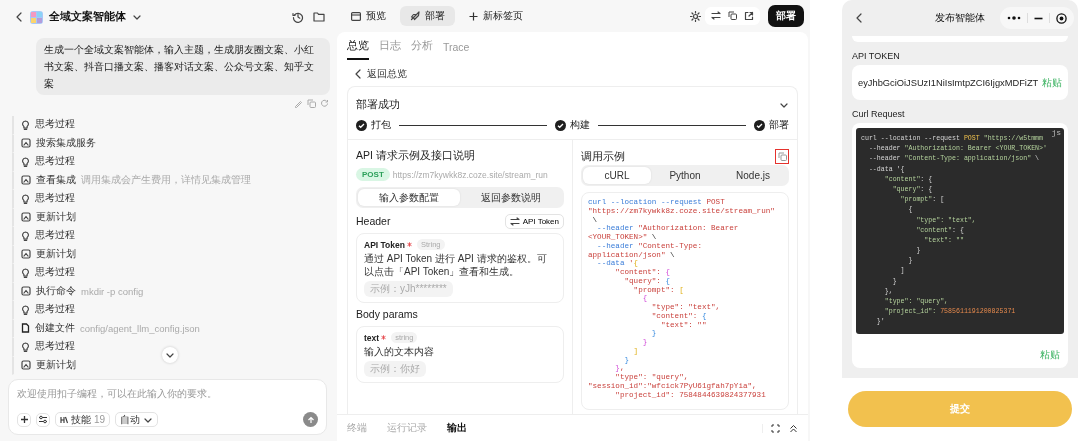  I want to click on app-logo-icon, so click(36, 17).